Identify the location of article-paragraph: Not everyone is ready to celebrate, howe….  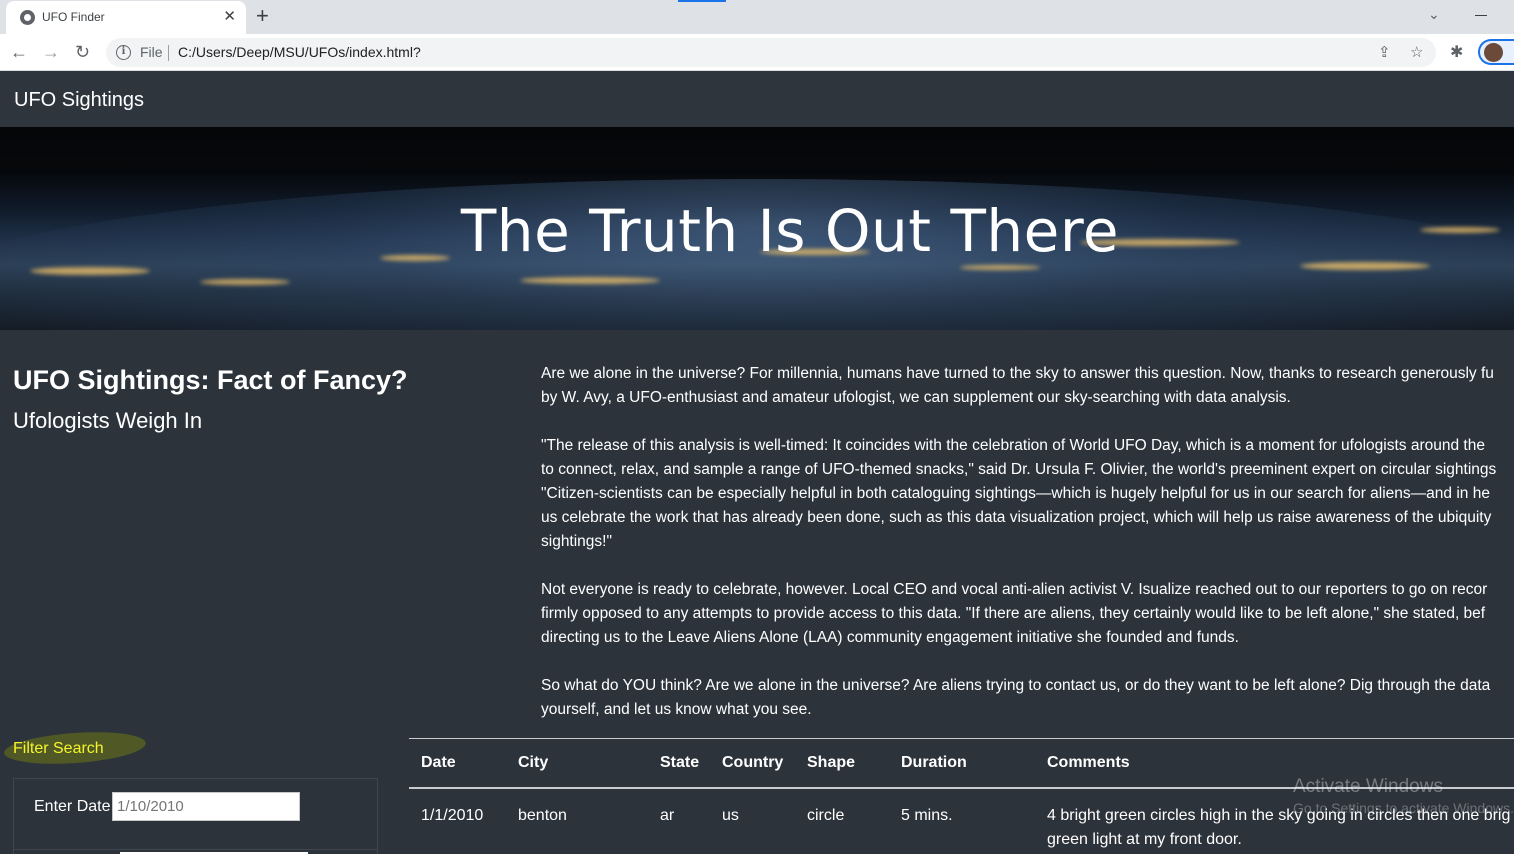
(1027, 614).